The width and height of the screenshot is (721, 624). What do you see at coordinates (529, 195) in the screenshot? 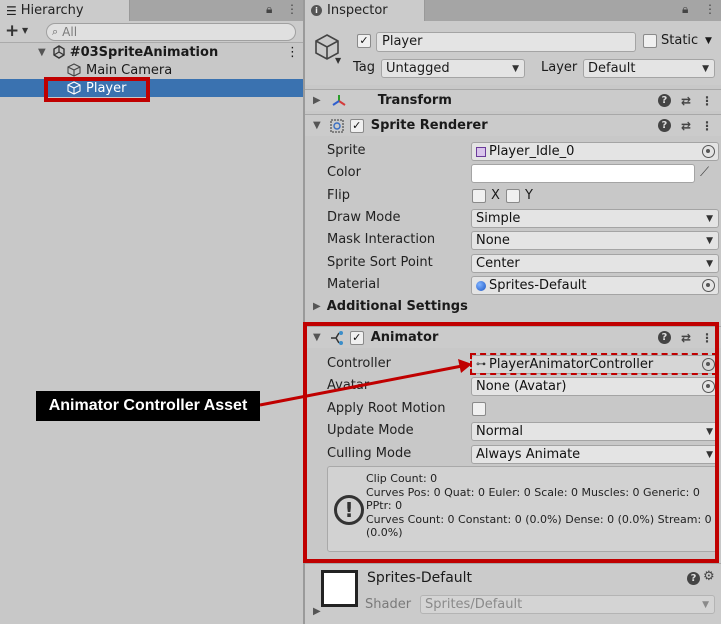
I see `flip-y-label: Y` at bounding box center [529, 195].